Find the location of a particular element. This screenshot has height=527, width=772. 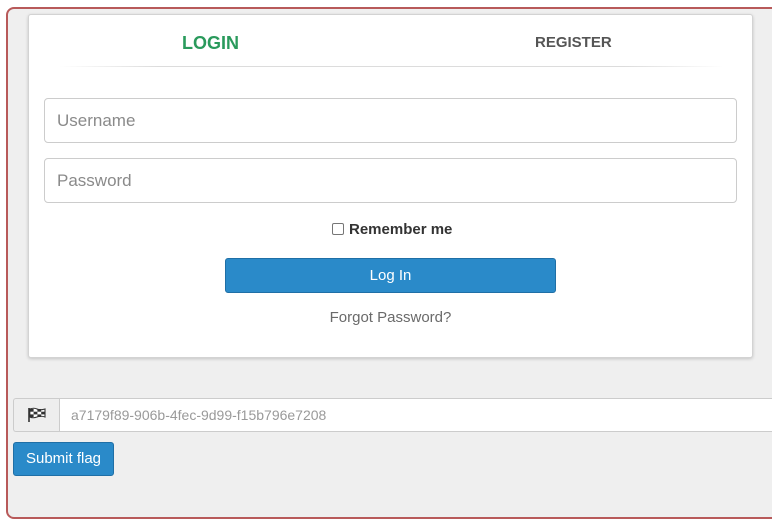

login-button: Log In is located at coordinates (390, 275).